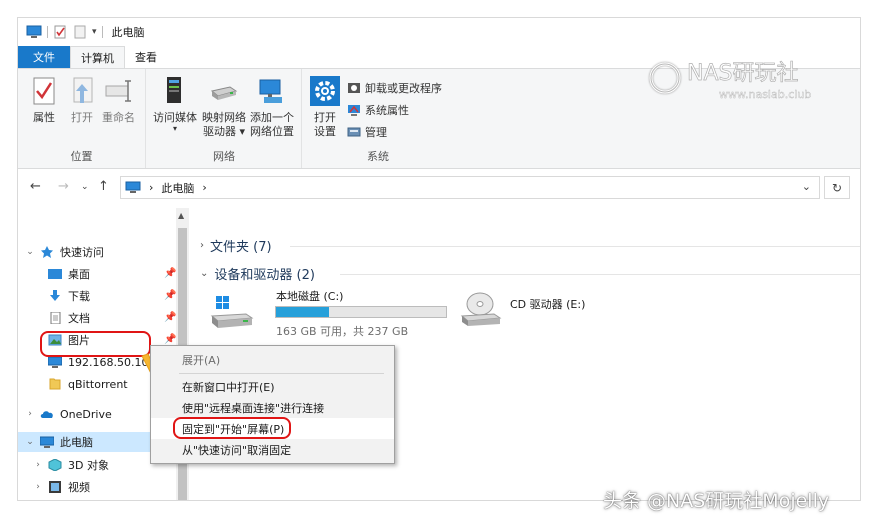 This screenshot has height=519, width=879. I want to click on system-properties-button: 系统属性, so click(378, 110).